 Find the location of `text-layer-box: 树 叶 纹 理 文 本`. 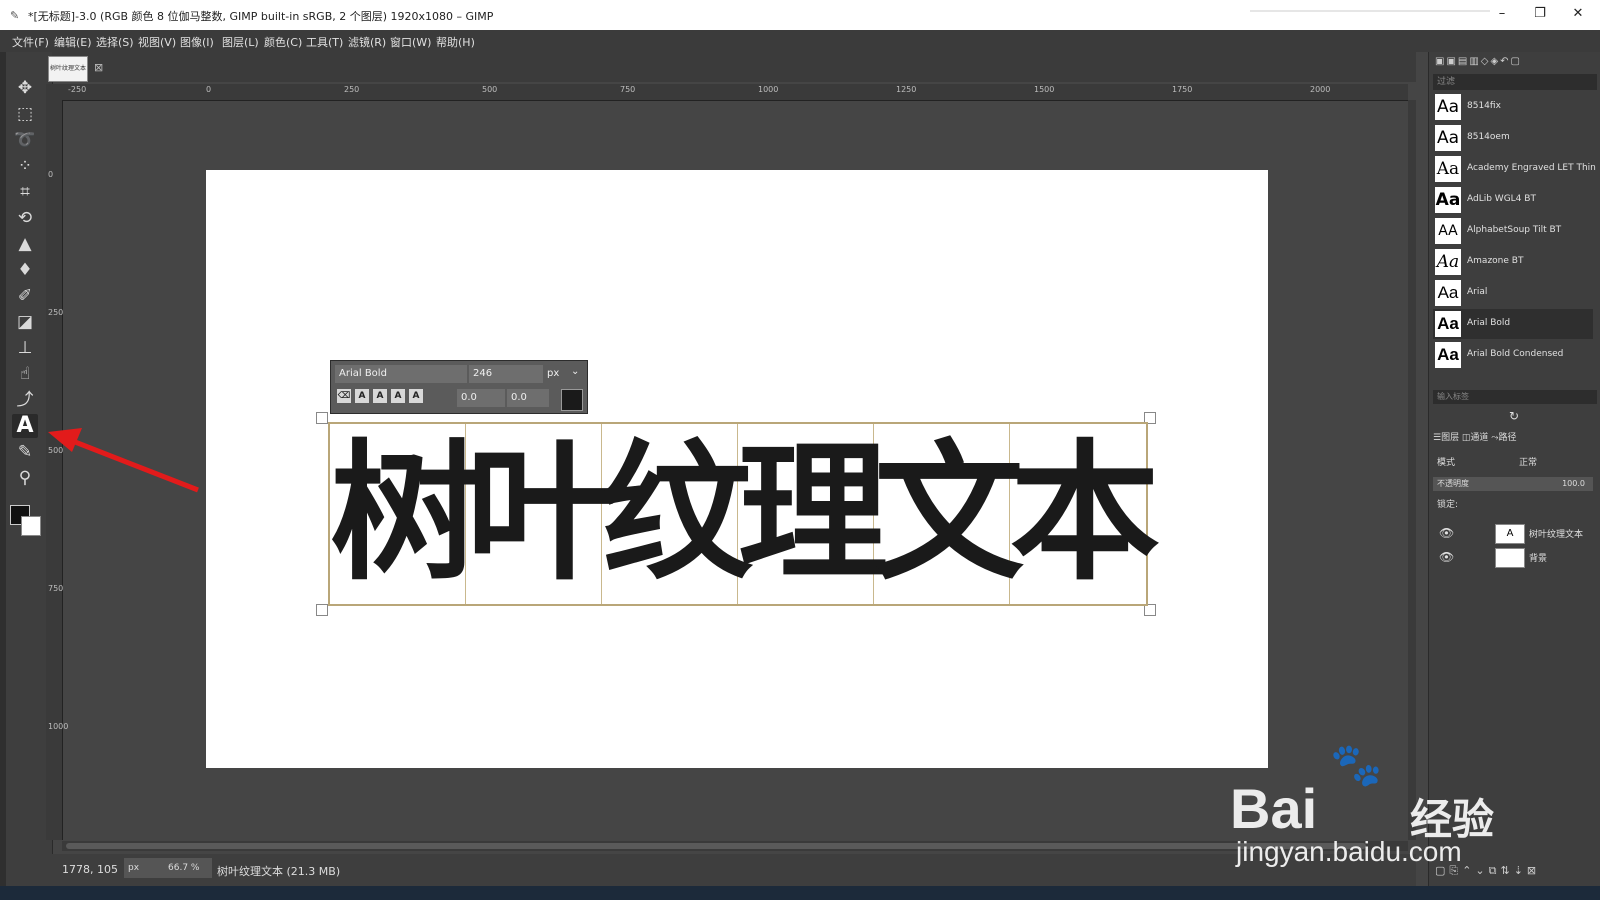

text-layer-box: 树 叶 纹 理 文 本 is located at coordinates (744, 514).